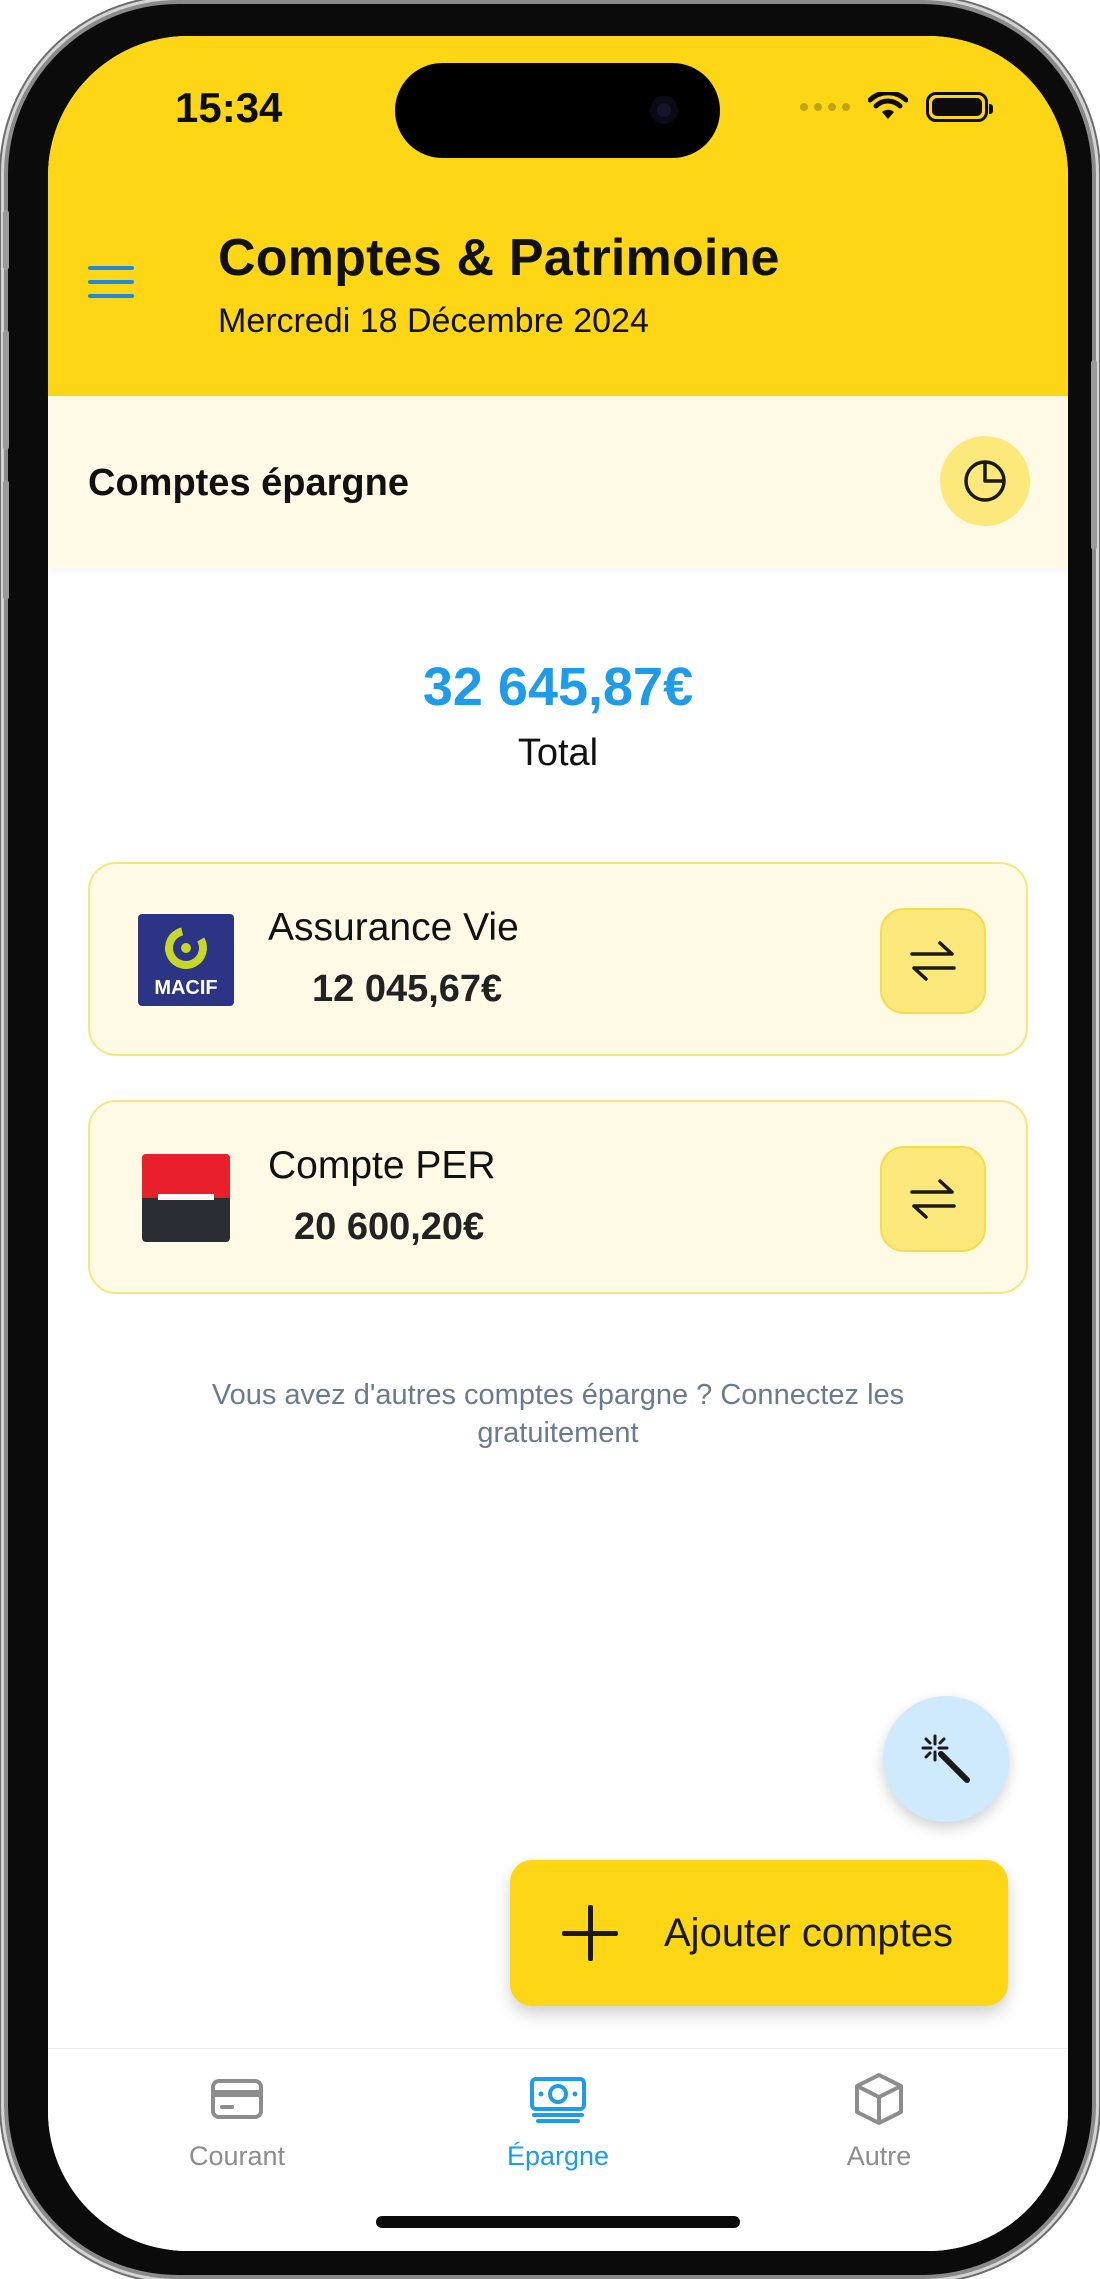  I want to click on status-time: 15:34, so click(229, 107).